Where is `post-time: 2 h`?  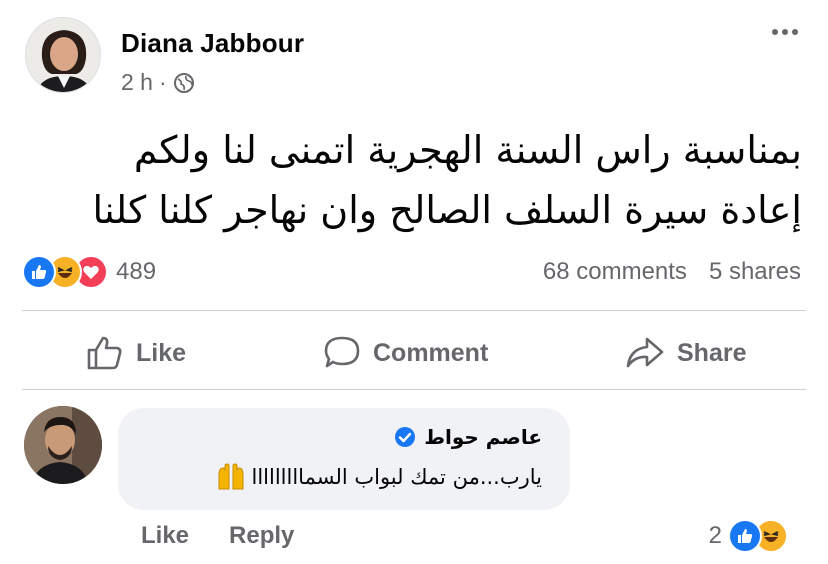 post-time: 2 h is located at coordinates (137, 82).